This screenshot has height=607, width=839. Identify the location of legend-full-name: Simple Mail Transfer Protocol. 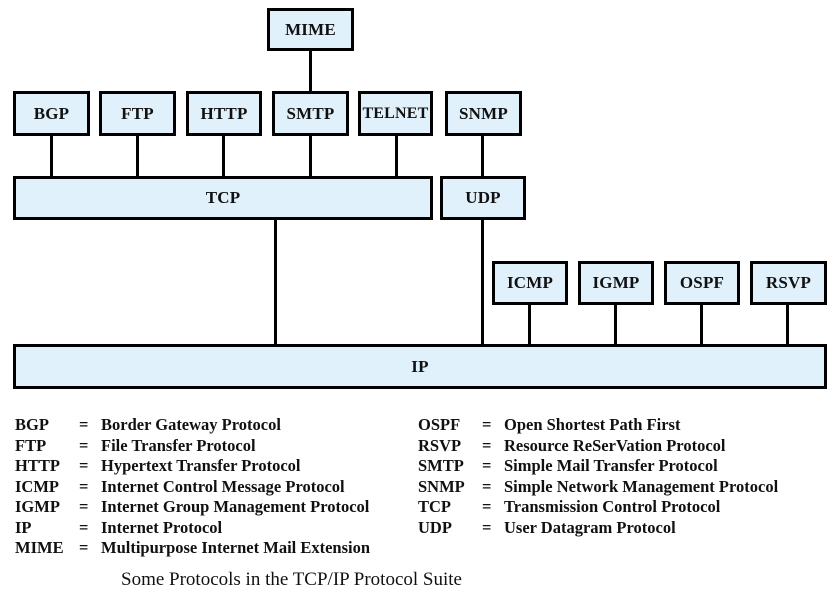
(611, 465).